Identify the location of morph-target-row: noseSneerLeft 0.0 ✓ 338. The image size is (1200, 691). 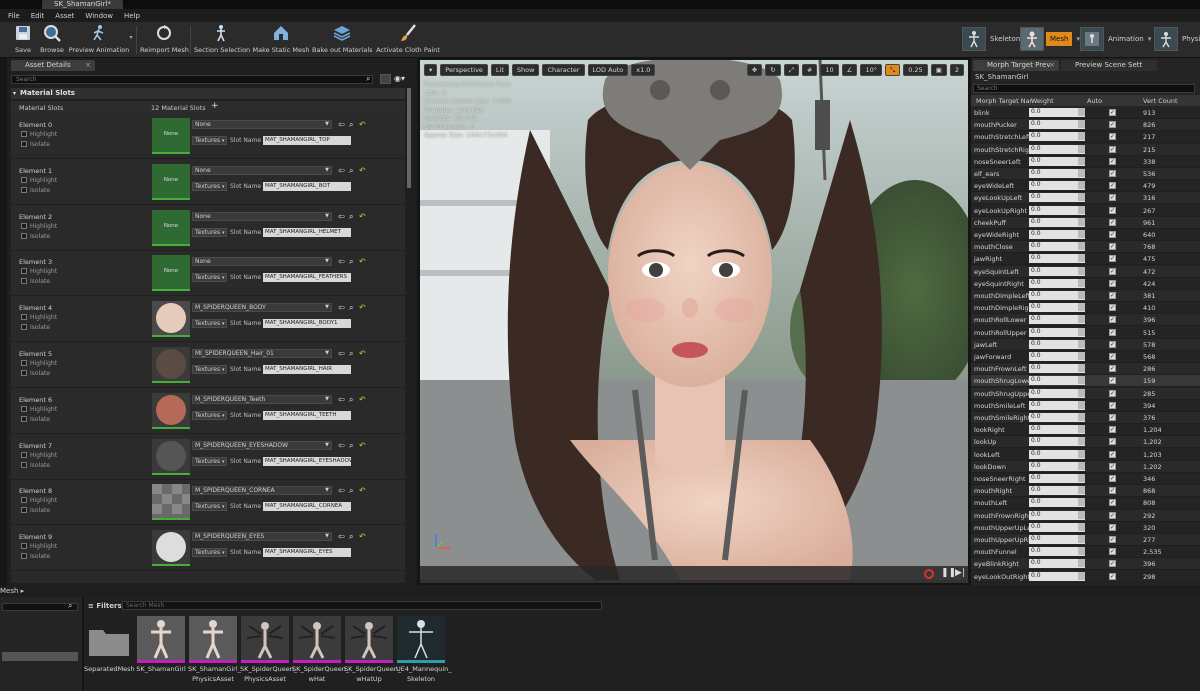
(1085, 162).